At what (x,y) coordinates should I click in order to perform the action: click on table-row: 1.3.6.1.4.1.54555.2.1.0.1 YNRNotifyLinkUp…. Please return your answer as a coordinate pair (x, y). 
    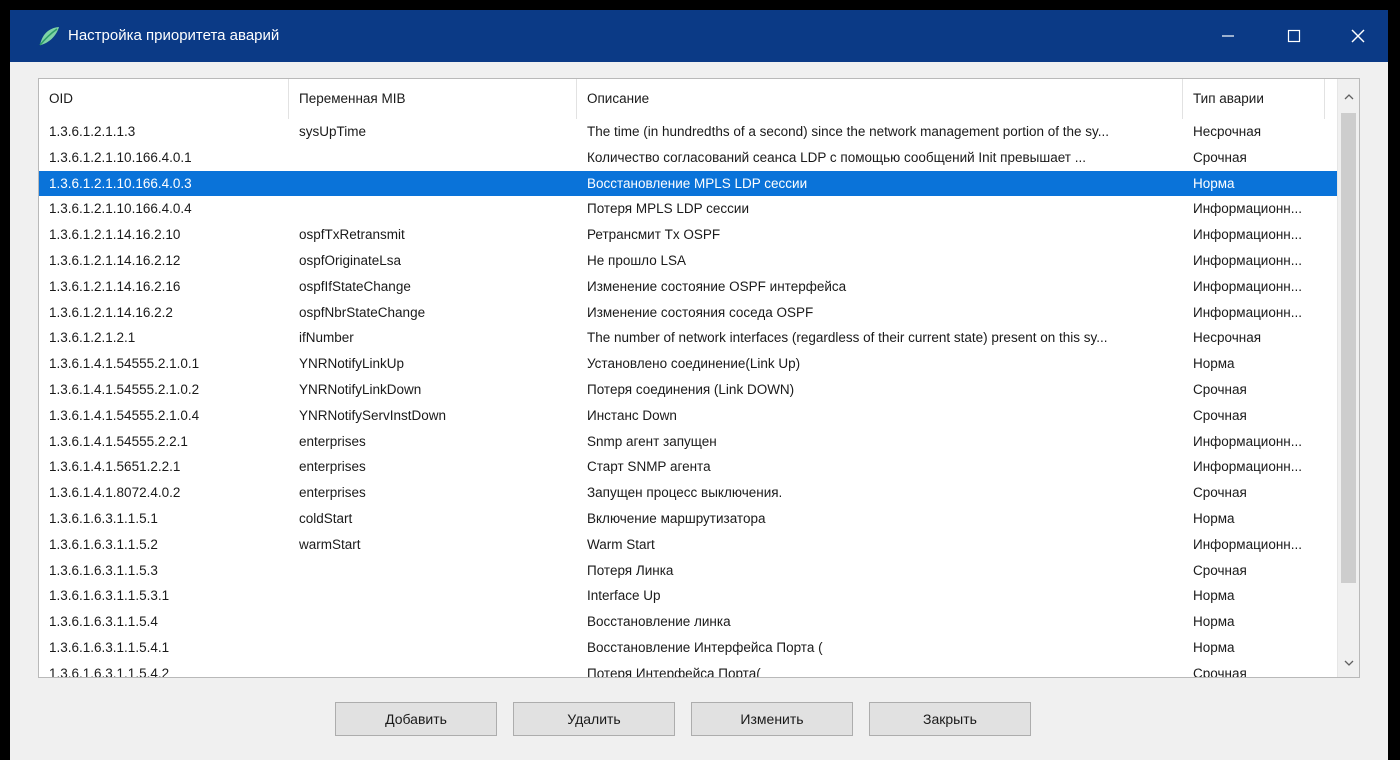
    Looking at the image, I should click on (688, 364).